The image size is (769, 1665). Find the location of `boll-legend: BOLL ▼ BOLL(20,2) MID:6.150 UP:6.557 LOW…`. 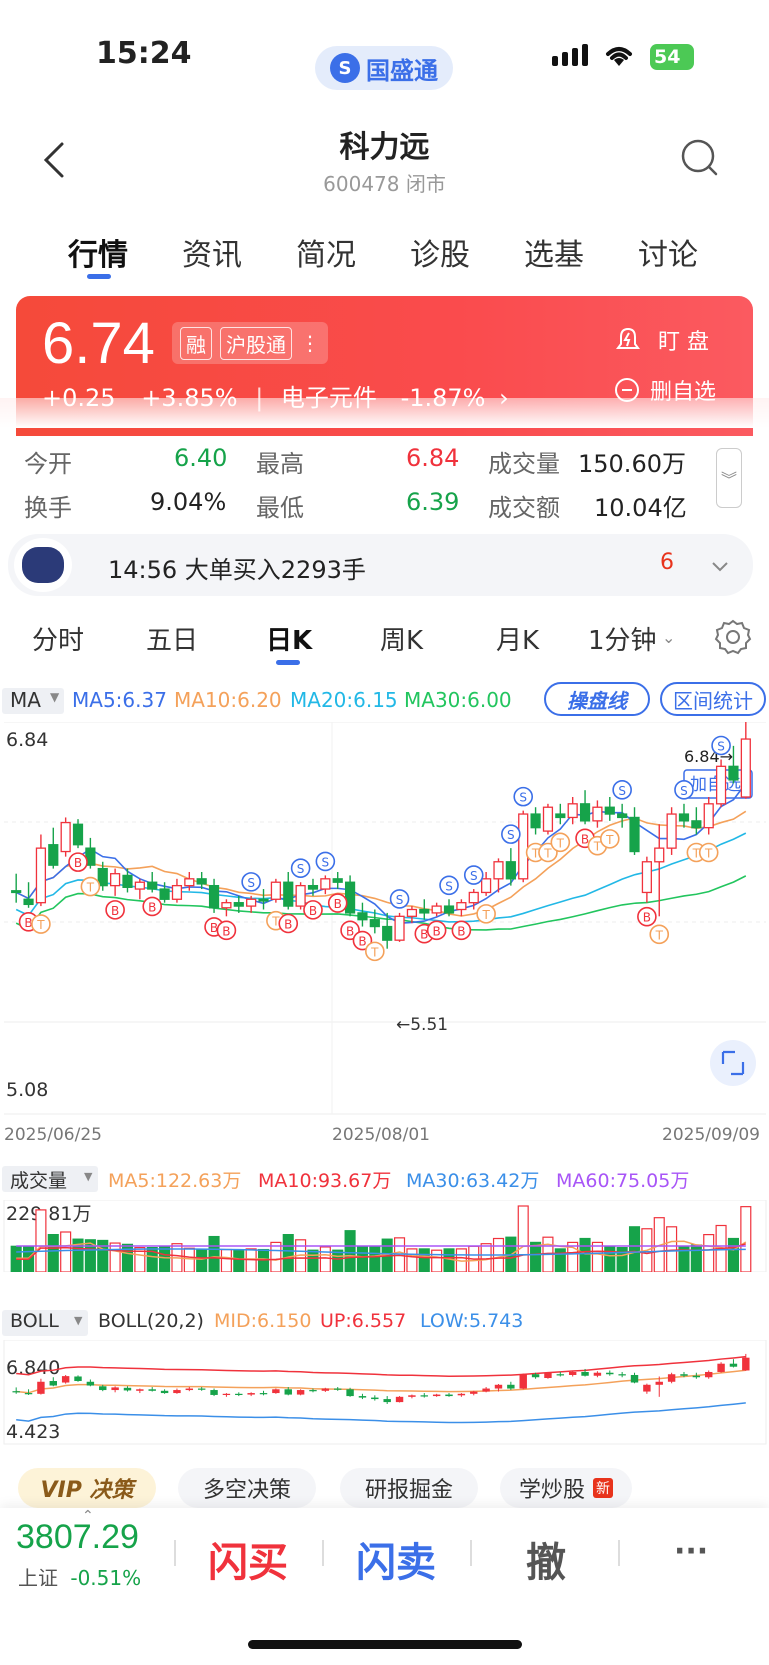

boll-legend: BOLL ▼ BOLL(20,2) MID:6.150 UP:6.557 LOW… is located at coordinates (384, 1323).